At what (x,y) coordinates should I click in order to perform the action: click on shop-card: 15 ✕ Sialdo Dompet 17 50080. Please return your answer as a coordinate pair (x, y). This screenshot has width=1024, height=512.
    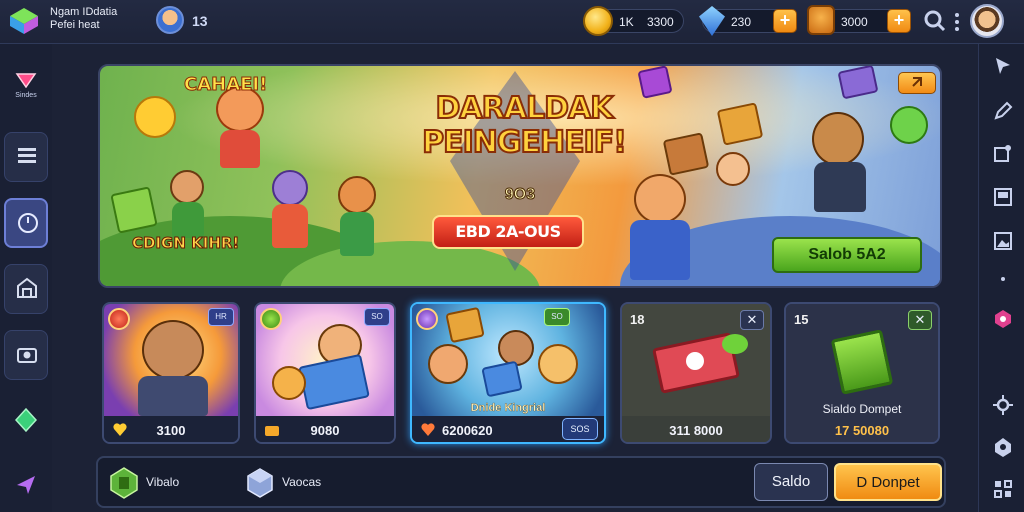
    Looking at the image, I should click on (862, 373).